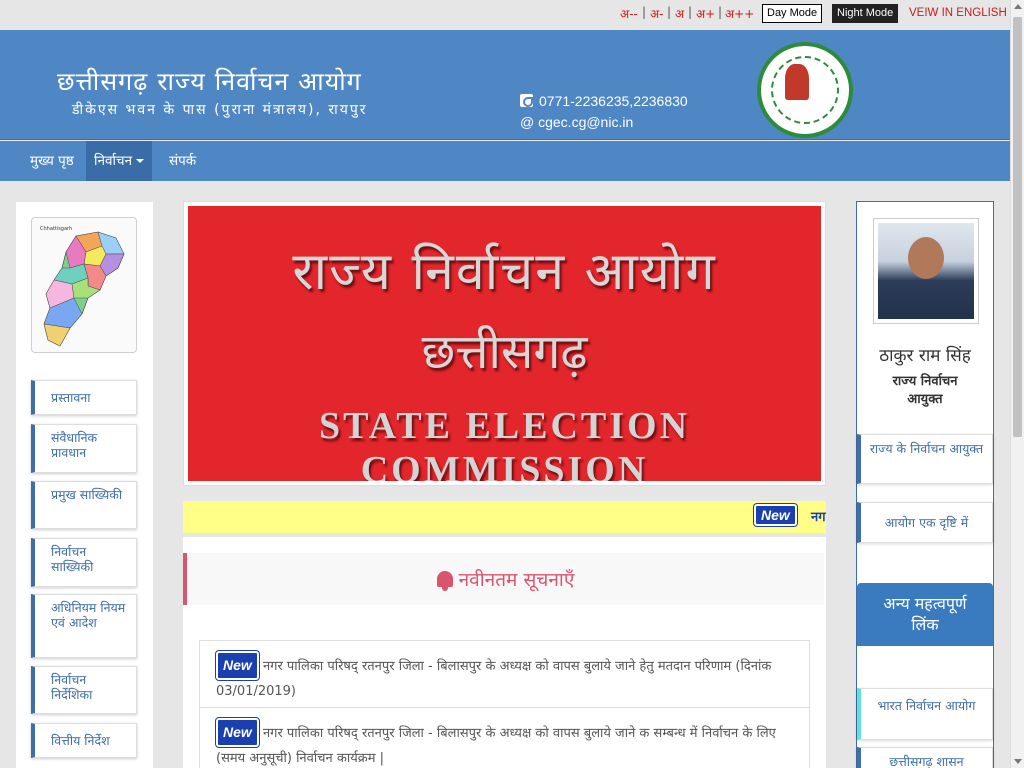 This screenshot has height=768, width=1024. I want to click on nav-home: मुख्य पृष्ठ, so click(52, 161).